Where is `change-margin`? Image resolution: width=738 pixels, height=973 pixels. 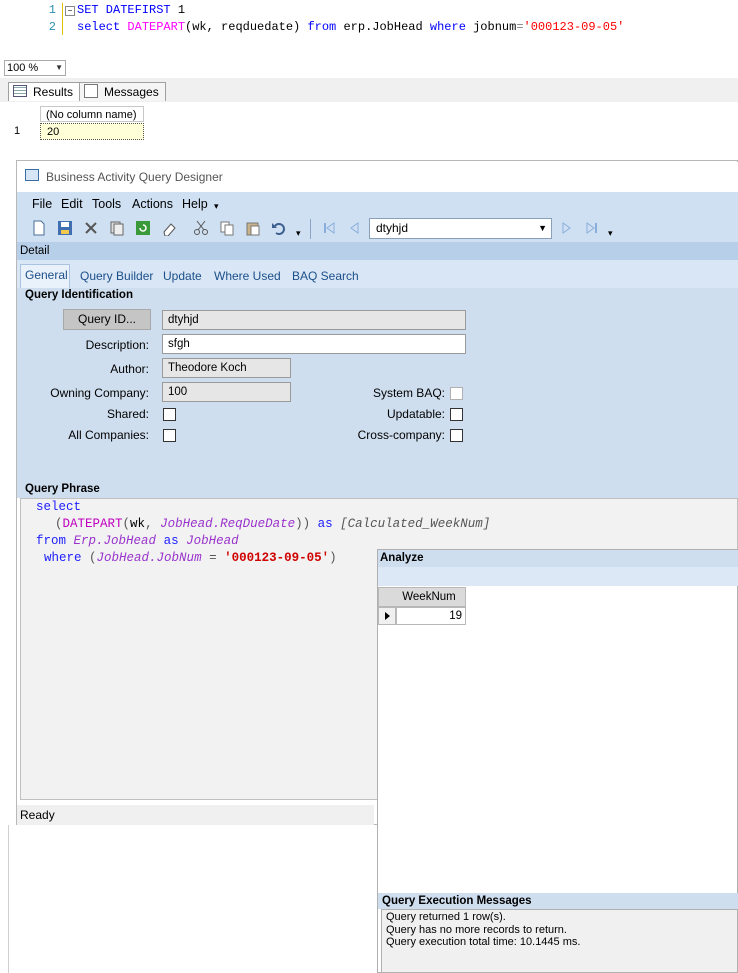 change-margin is located at coordinates (62, 19).